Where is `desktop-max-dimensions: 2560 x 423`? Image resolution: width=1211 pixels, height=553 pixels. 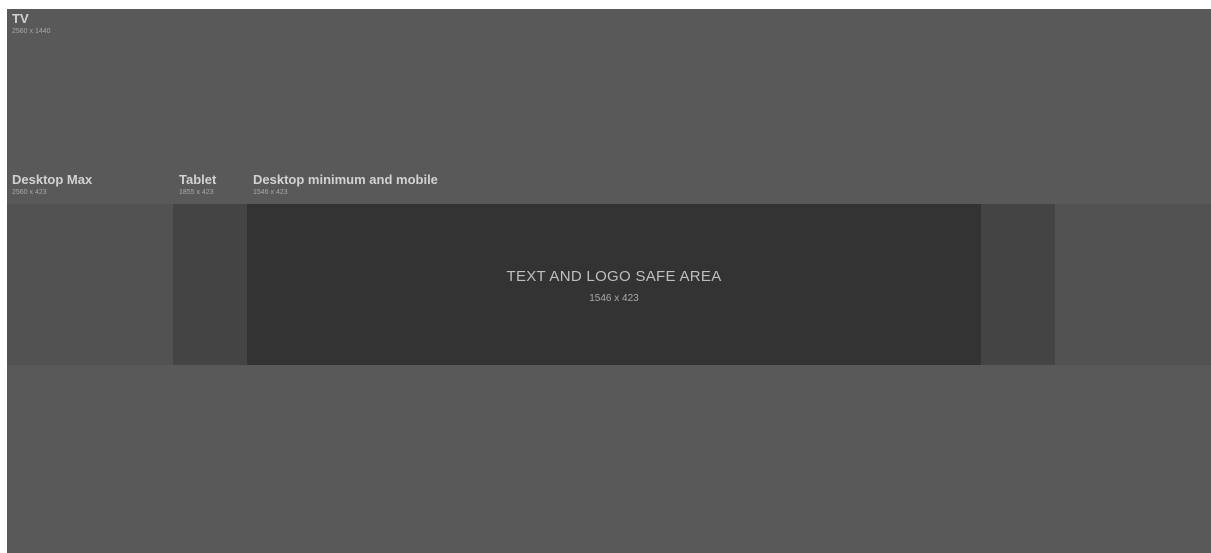
desktop-max-dimensions: 2560 x 423 is located at coordinates (29, 192).